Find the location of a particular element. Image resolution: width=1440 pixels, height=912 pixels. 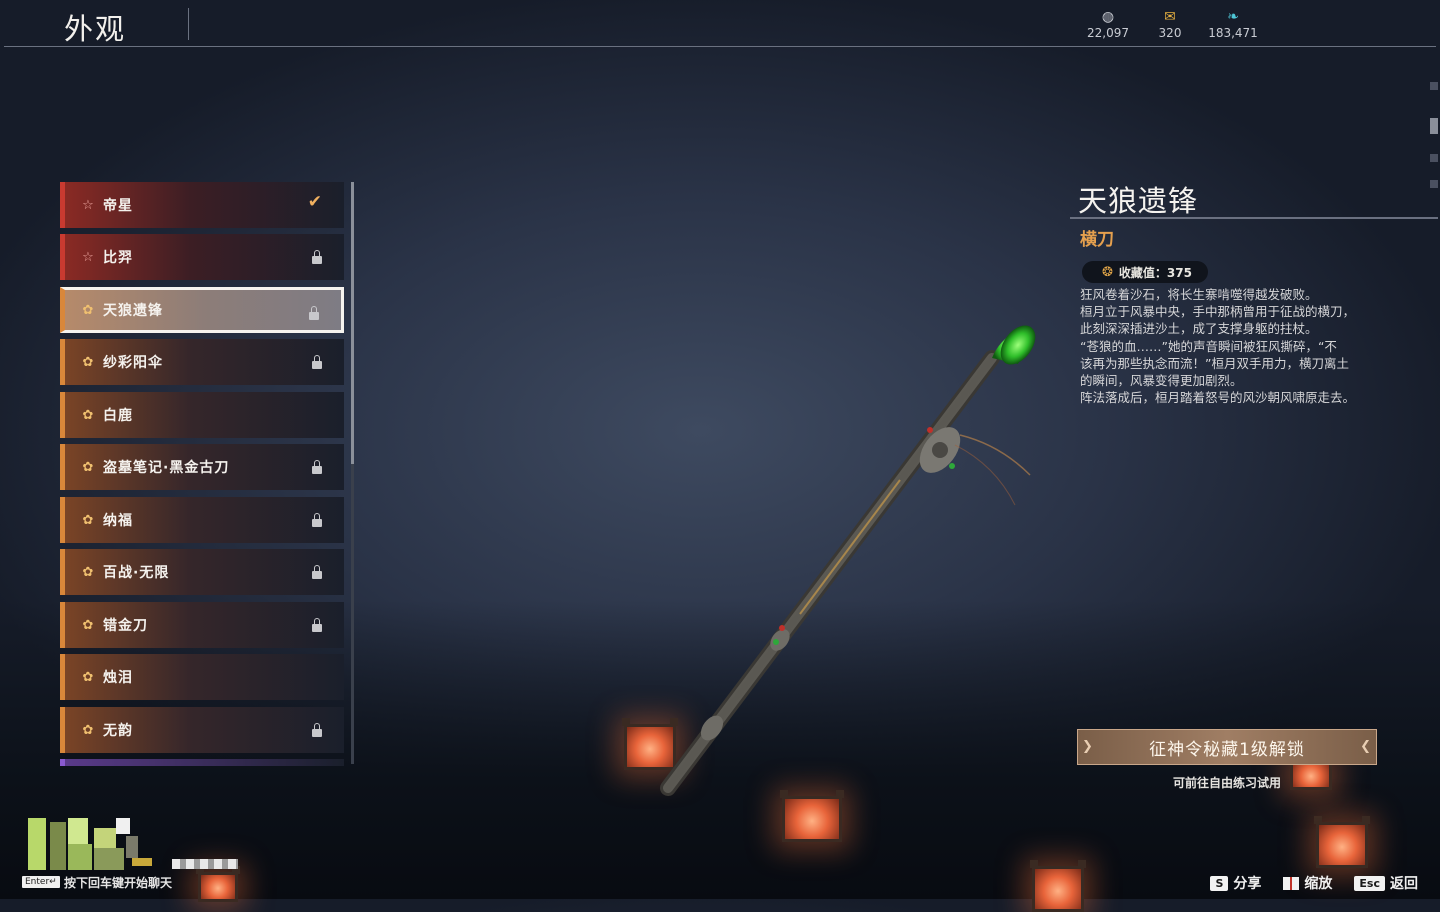

key-s-icon: S is located at coordinates (1219, 883).